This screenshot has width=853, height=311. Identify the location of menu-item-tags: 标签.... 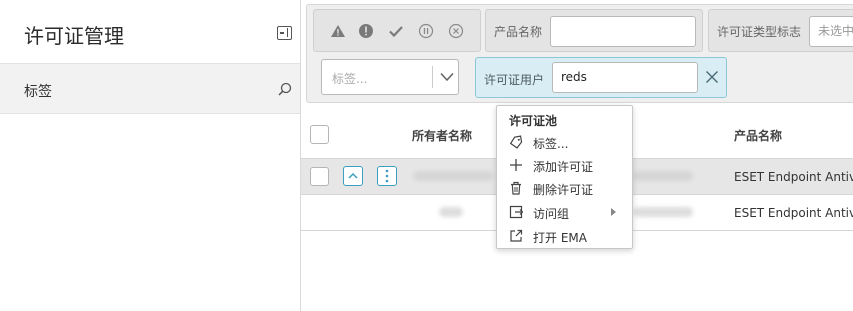
(564, 142).